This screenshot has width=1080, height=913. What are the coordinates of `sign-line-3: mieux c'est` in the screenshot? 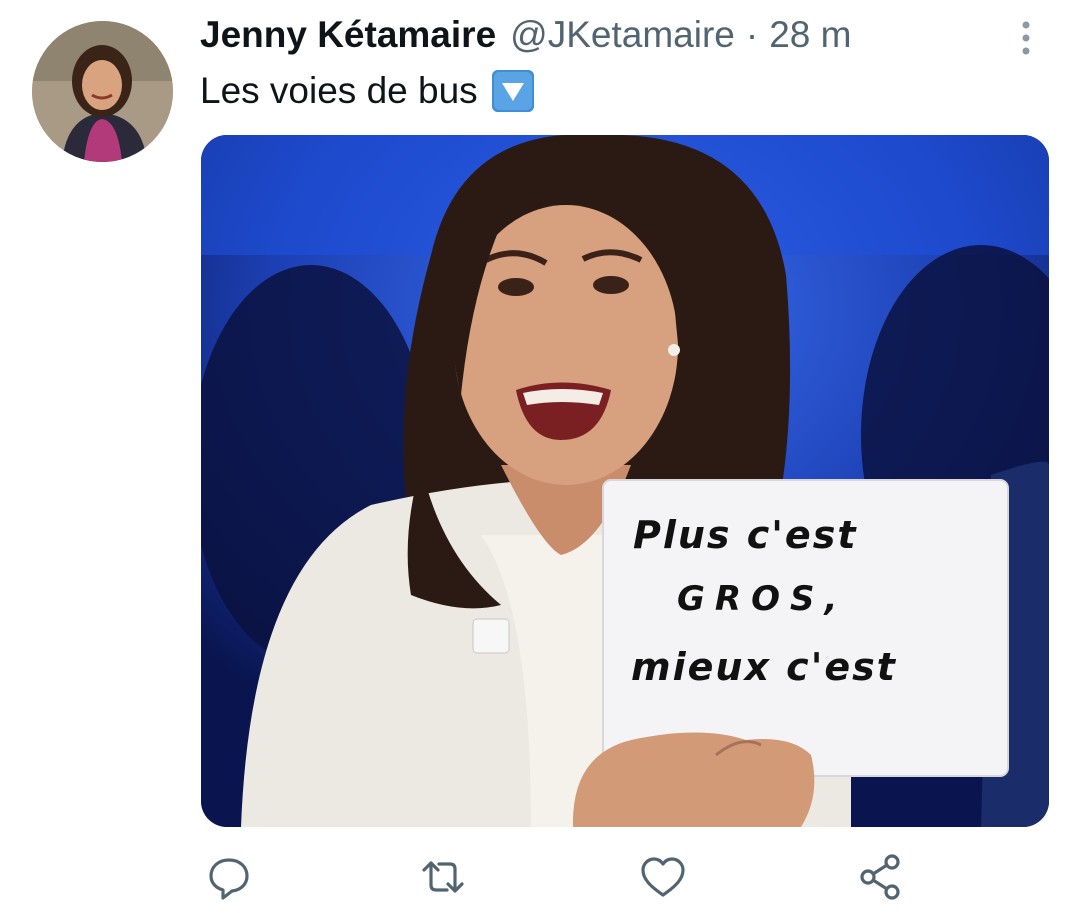 It's located at (764, 667).